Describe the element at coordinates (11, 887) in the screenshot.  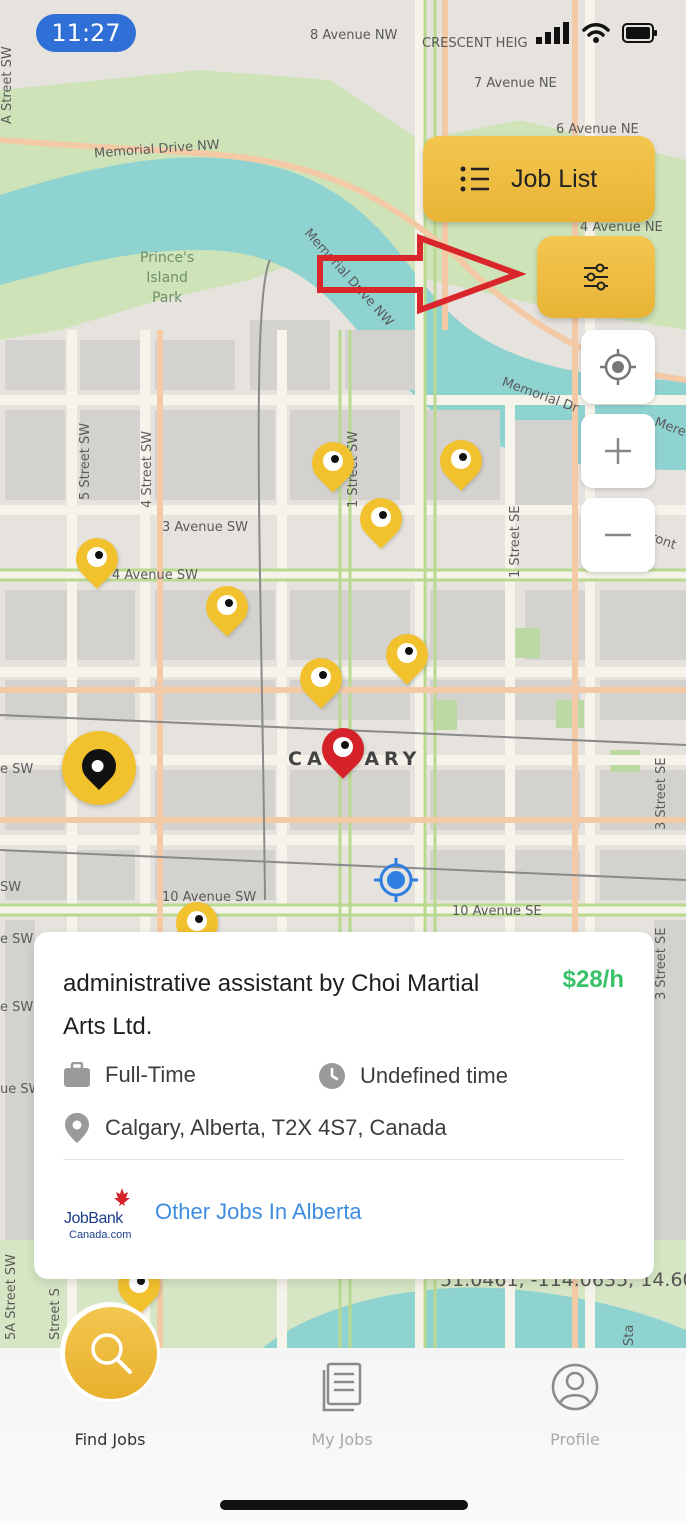
I see `street-label: SW` at that location.